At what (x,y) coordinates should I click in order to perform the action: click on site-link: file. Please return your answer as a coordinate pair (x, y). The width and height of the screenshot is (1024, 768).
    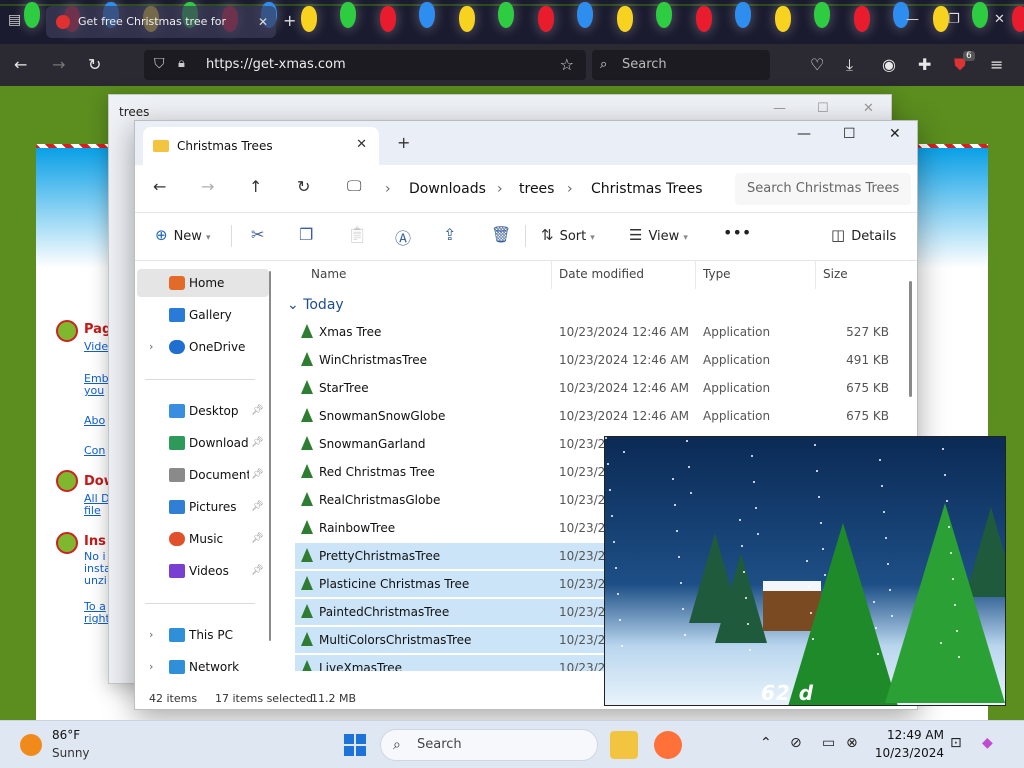
    Looking at the image, I should click on (92, 510).